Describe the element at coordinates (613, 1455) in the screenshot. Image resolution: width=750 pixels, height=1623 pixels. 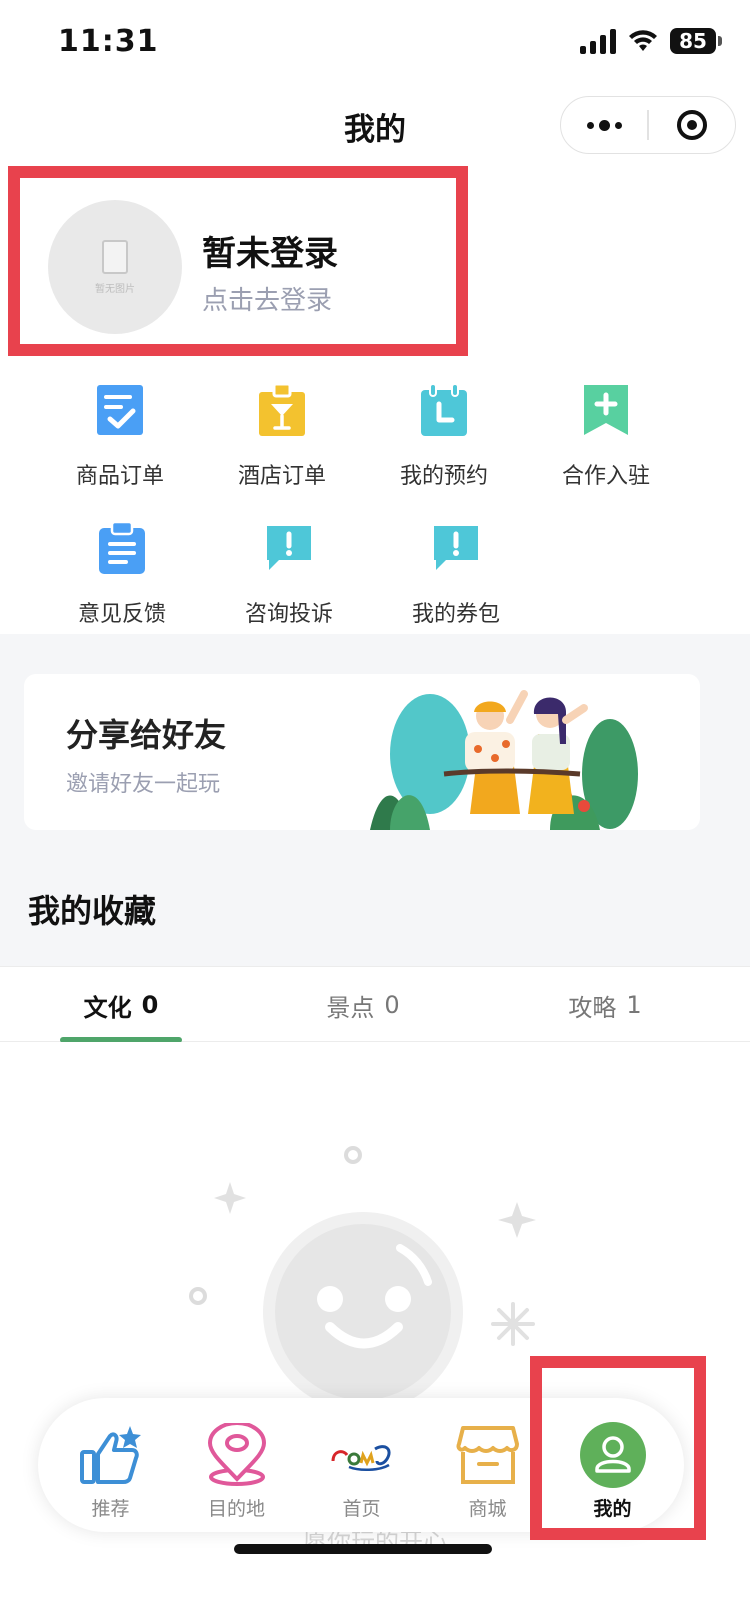
I see `user-icon` at that location.